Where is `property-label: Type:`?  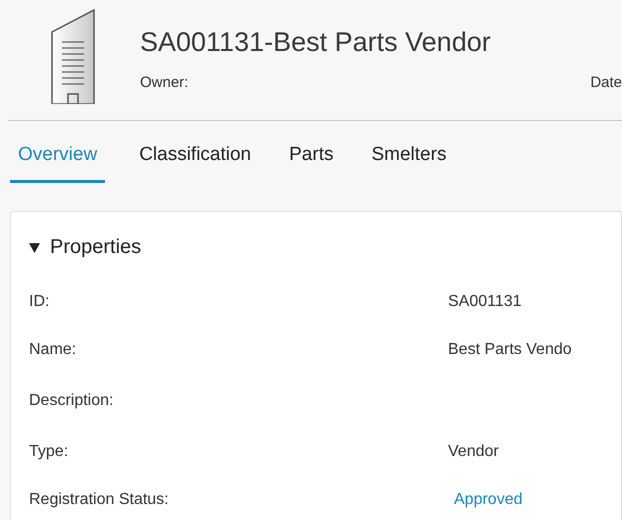 property-label: Type: is located at coordinates (49, 452).